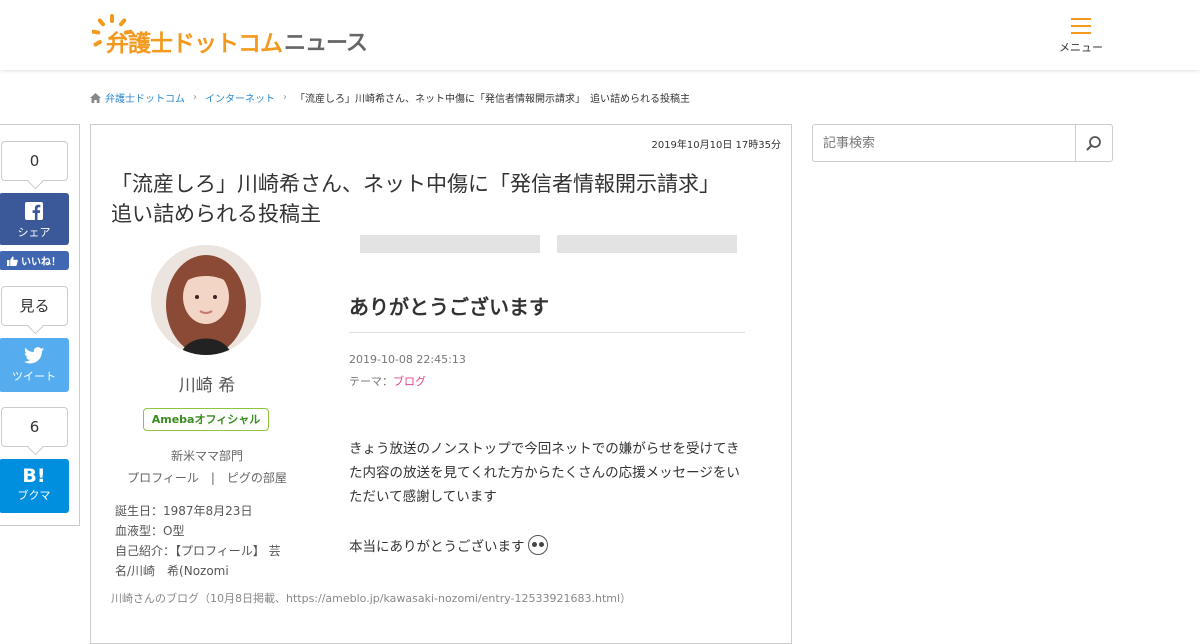  Describe the element at coordinates (437, 547) in the screenshot. I see `blog-post-thanks-text: 本当にありがとうございます` at that location.